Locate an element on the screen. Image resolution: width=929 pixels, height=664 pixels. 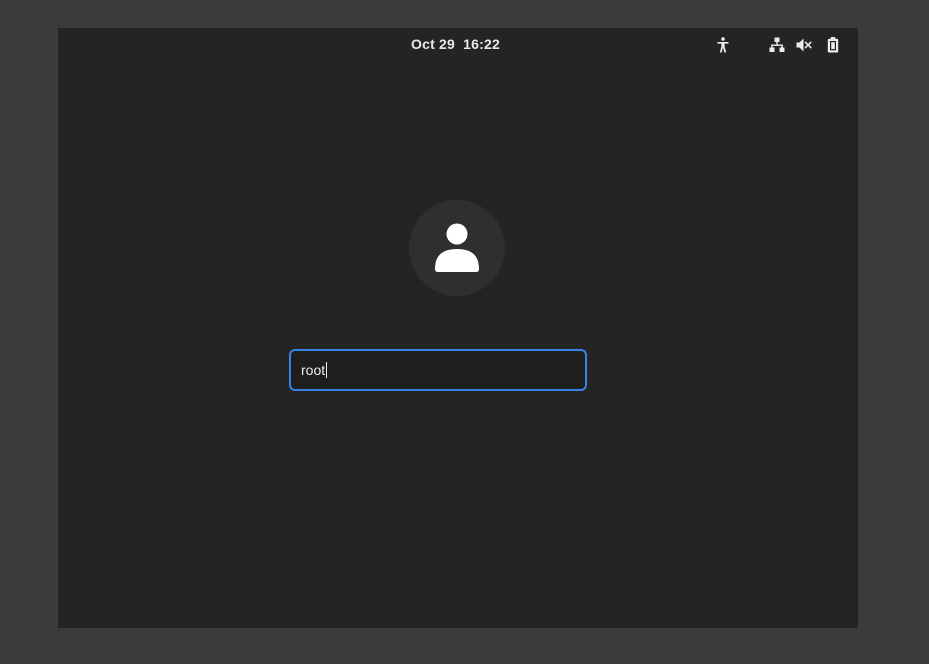
username-entry: root is located at coordinates (438, 370).